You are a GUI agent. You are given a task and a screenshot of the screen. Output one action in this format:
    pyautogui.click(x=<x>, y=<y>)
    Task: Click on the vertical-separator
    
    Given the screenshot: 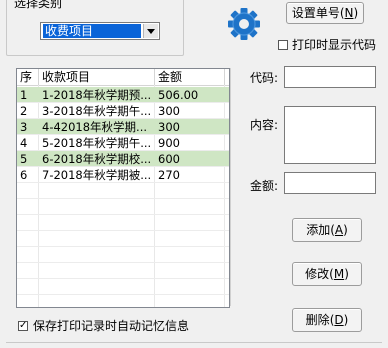 What is the action you would take?
    pyautogui.click(x=230, y=187)
    